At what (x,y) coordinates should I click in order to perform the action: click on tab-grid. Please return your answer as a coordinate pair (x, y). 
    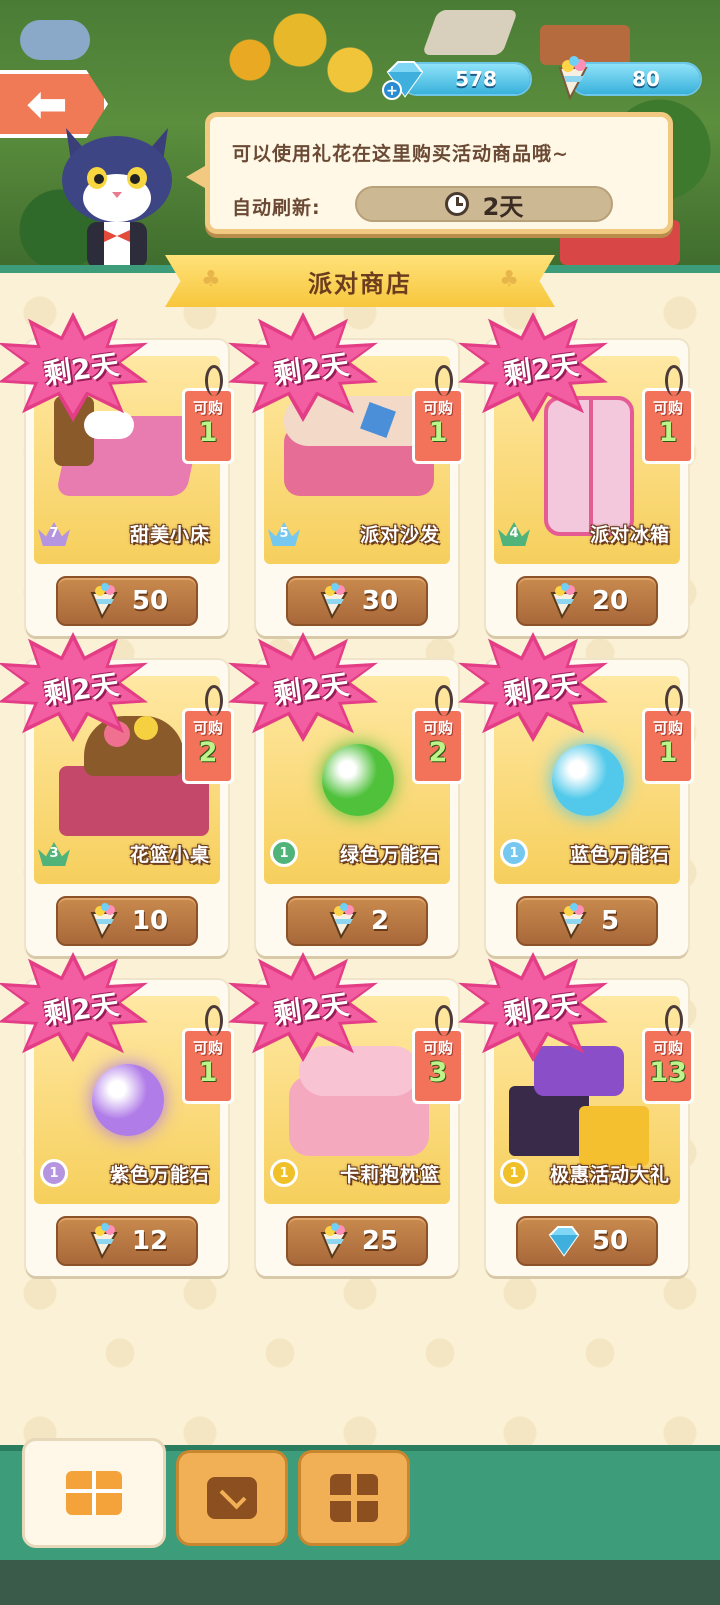
    Looking at the image, I should click on (354, 1498).